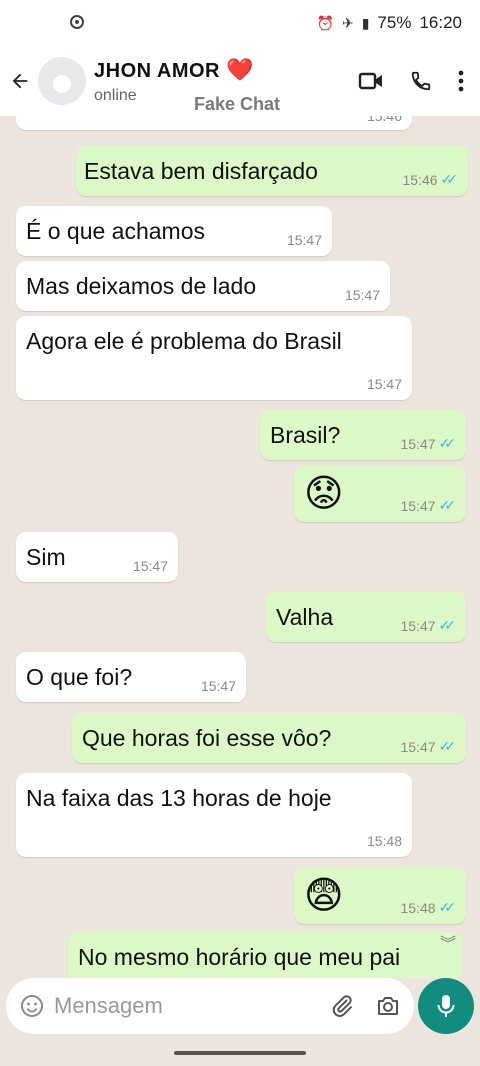 The image size is (480, 1066). I want to click on message-text: Que horas foi esse vôo?, so click(207, 738).